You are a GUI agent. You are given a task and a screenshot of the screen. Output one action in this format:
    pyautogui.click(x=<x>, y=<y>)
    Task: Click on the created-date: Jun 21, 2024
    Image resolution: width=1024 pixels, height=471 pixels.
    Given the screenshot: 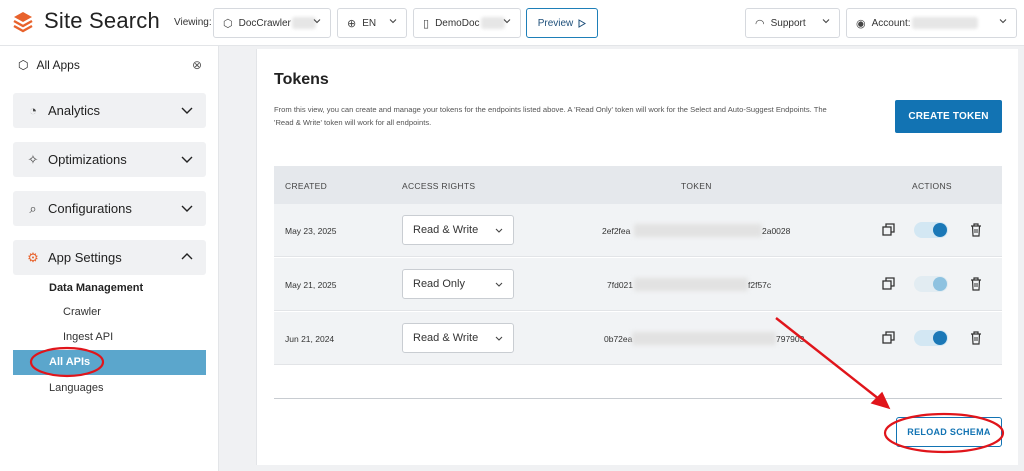 What is the action you would take?
    pyautogui.click(x=310, y=339)
    